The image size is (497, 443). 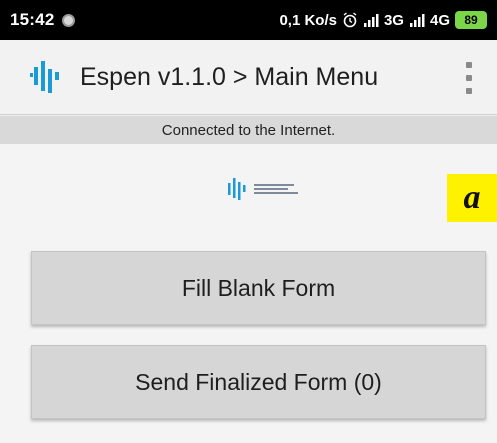 I want to click on status-time: 15:42, so click(x=32, y=19).